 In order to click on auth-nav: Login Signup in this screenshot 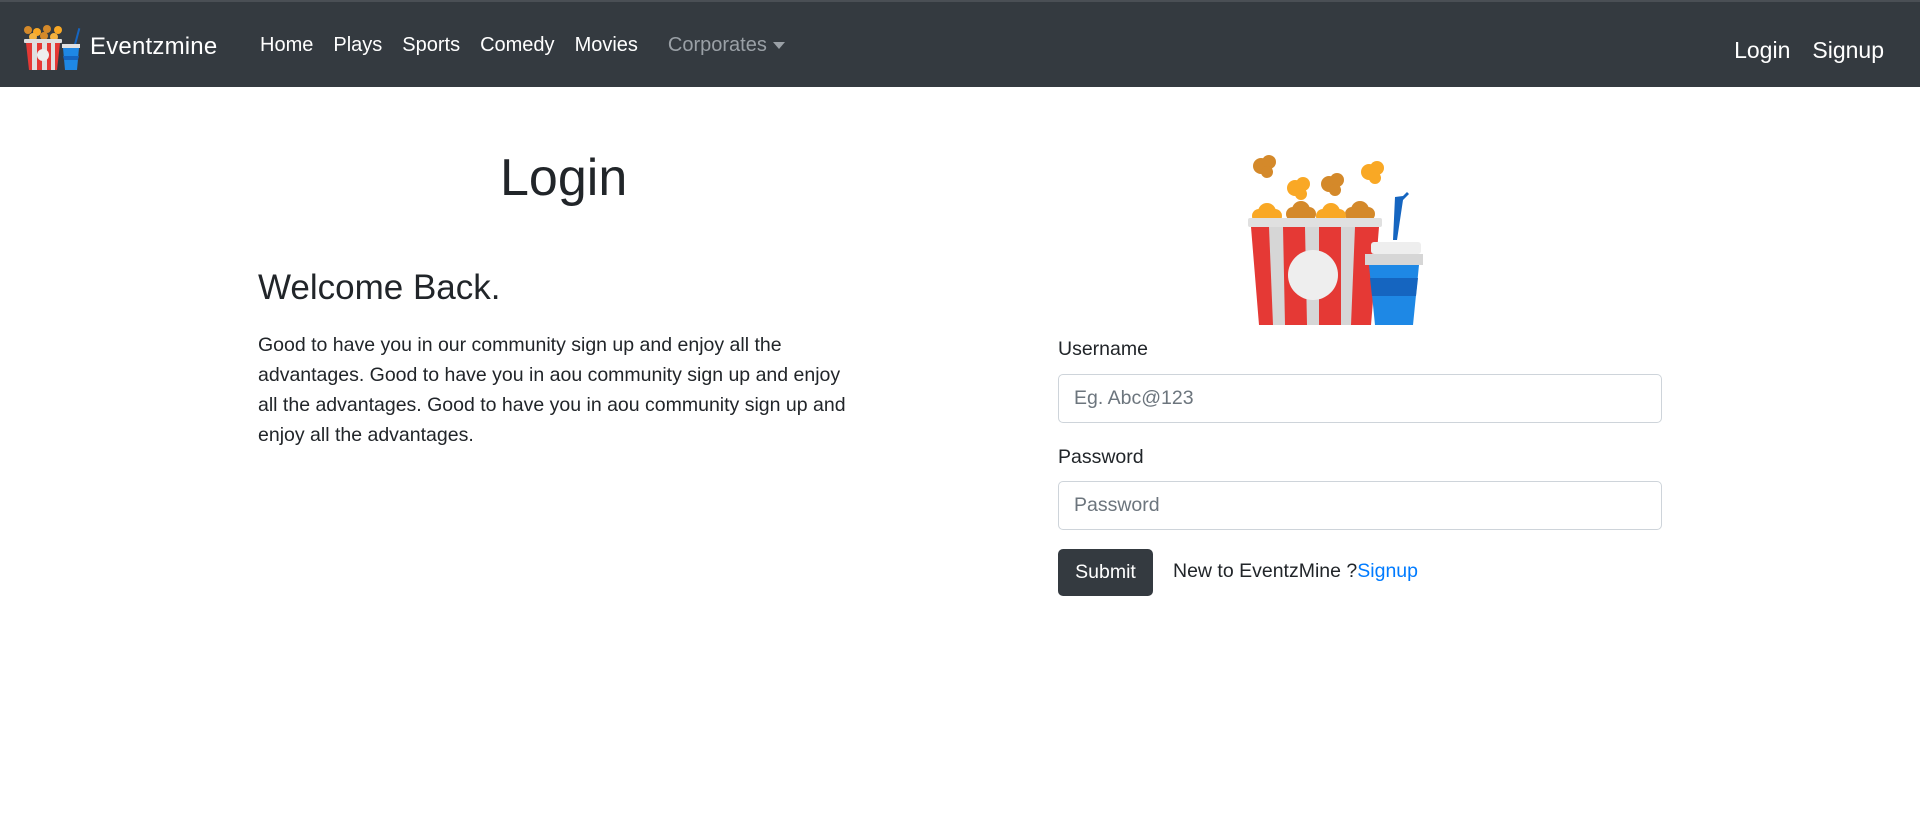, I will do `click(1798, 50)`.